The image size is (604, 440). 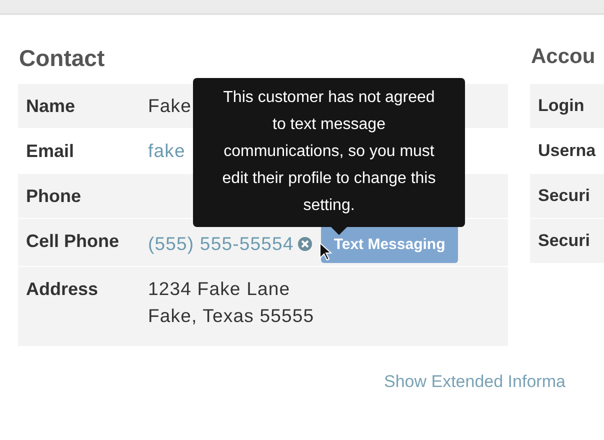 I want to click on field-label: Cell Phone, so click(x=72, y=241).